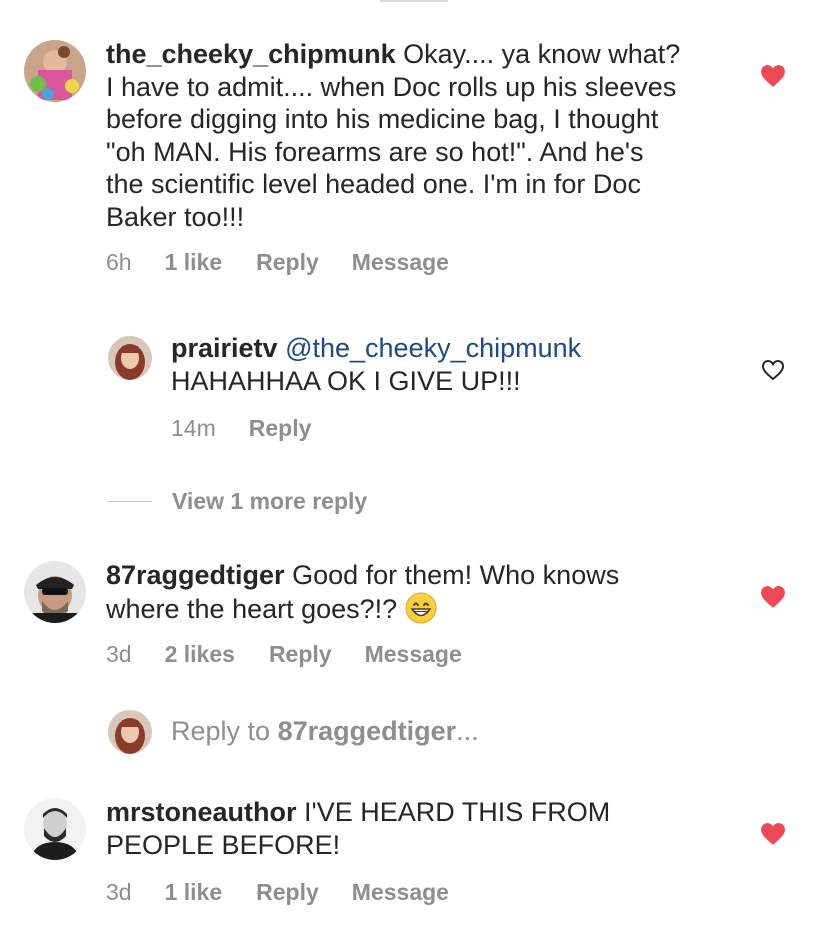 This screenshot has width=828, height=935. Describe the element at coordinates (414, 1) in the screenshot. I see `drag-handle` at that location.